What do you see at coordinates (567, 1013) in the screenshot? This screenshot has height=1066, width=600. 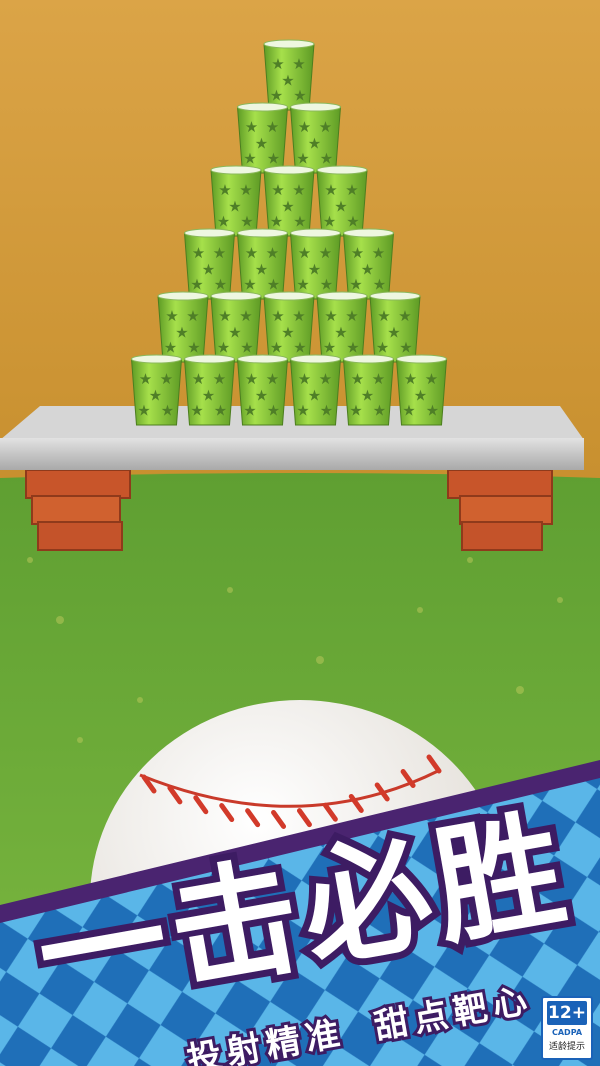 I see `age-rating-value: 12+` at bounding box center [567, 1013].